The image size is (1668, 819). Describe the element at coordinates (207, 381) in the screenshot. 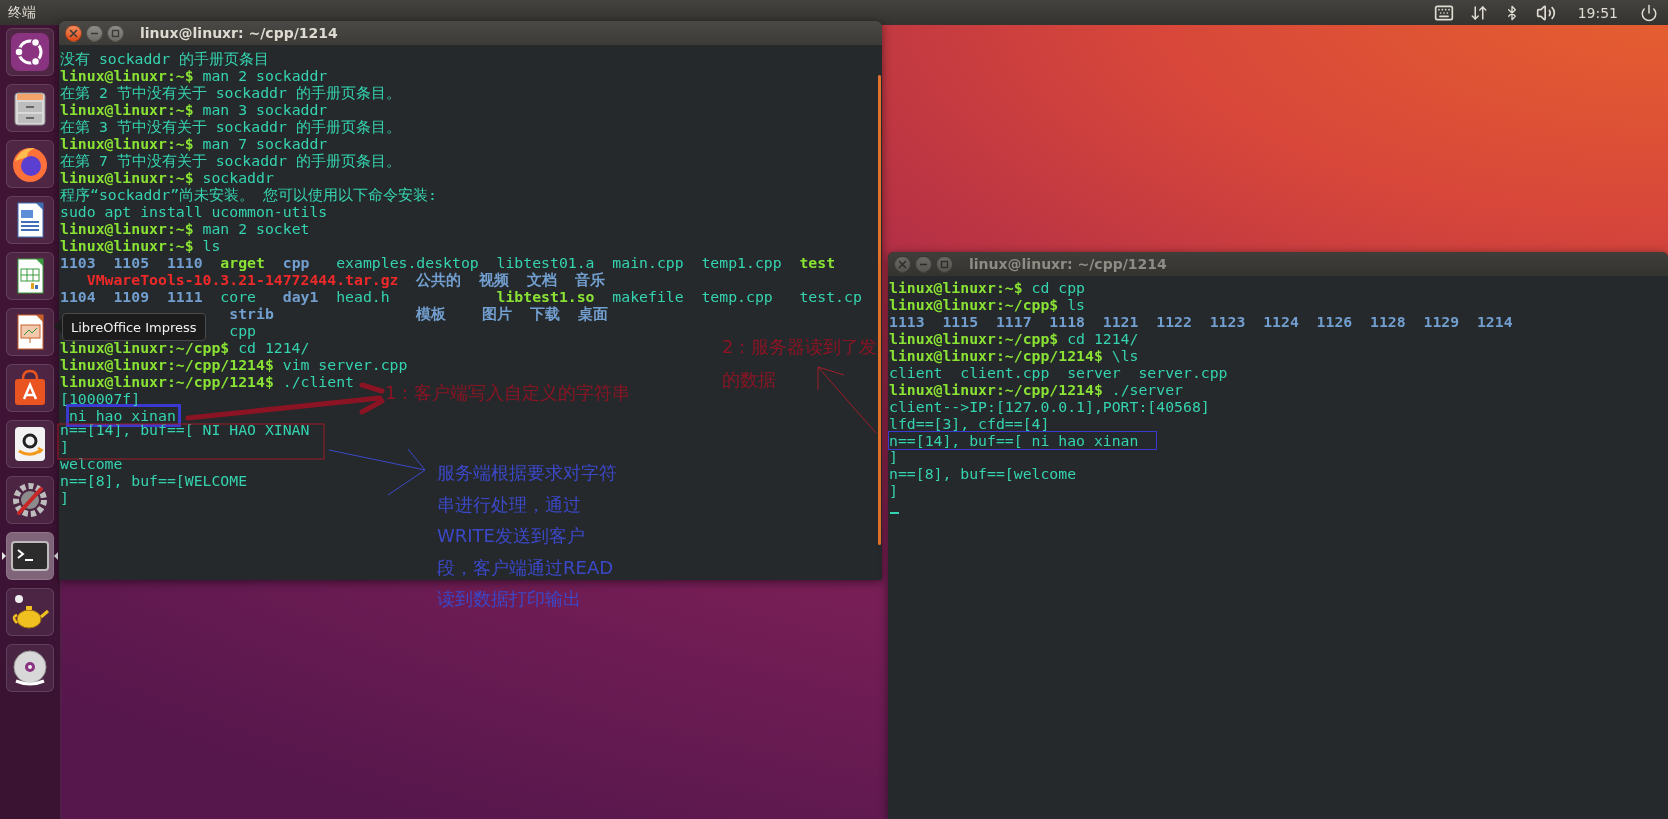

I see `terminal-line: linux@linuxr:~/cpp/1214$ ./client` at that location.